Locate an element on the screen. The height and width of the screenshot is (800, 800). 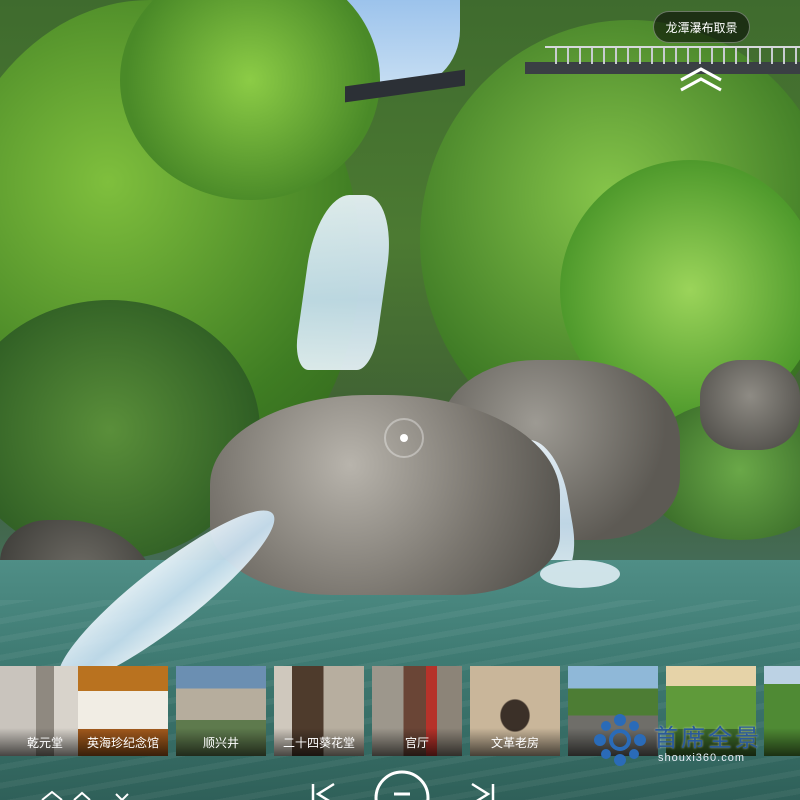
thumbnail-item: 顺兴井 is located at coordinates (221, 711).